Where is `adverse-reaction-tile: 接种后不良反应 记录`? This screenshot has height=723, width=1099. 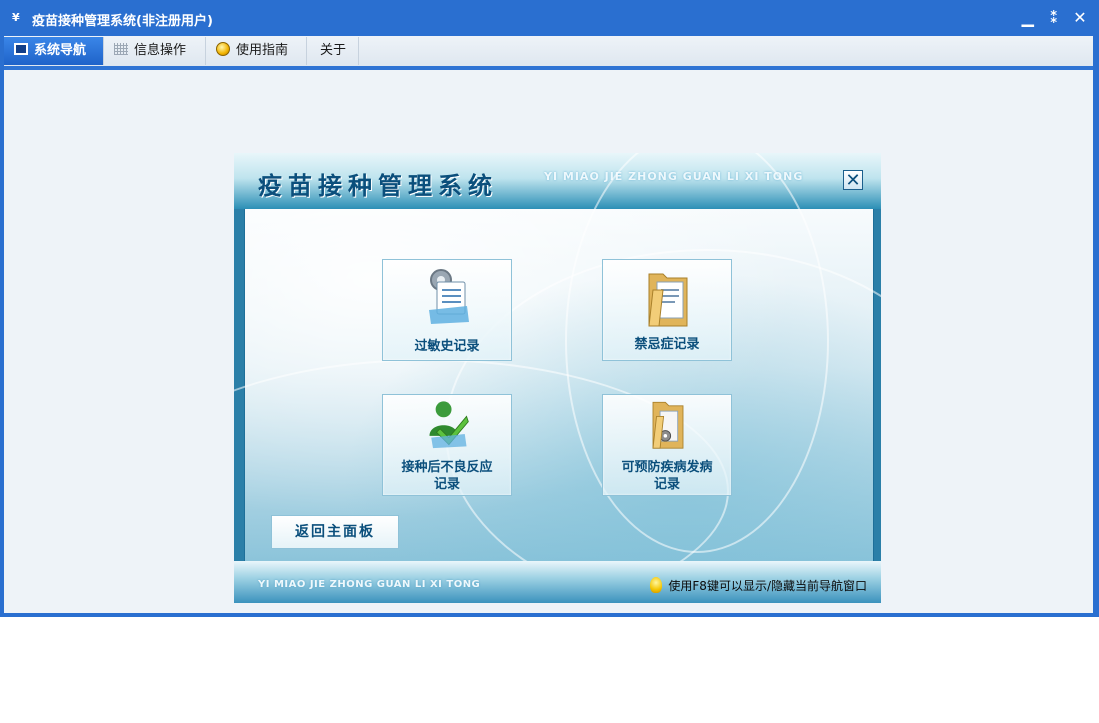 adverse-reaction-tile: 接种后不良反应 记录 is located at coordinates (447, 445).